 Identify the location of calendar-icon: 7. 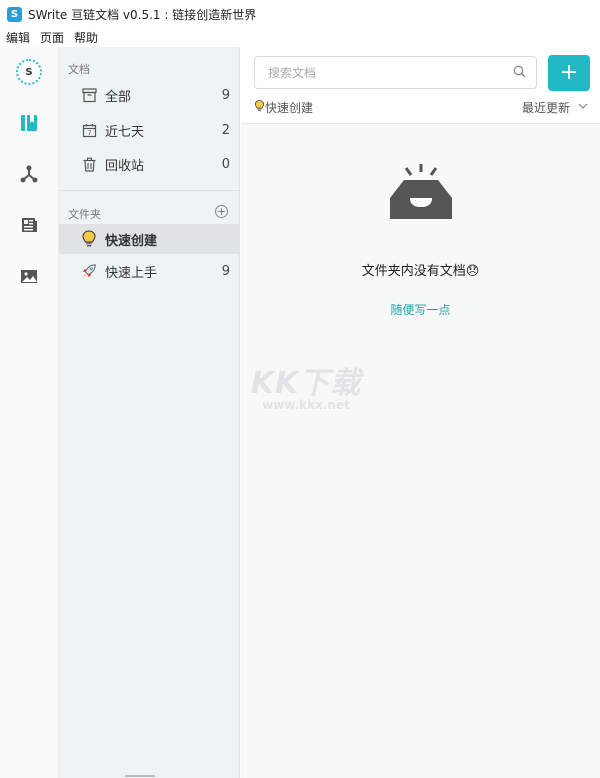
(89, 130).